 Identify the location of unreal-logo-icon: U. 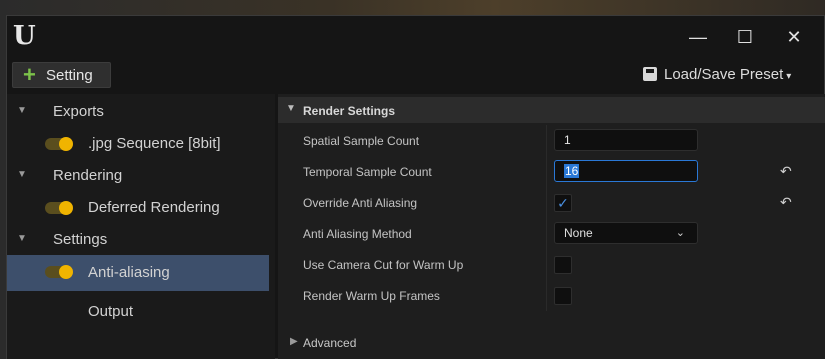
(24, 36).